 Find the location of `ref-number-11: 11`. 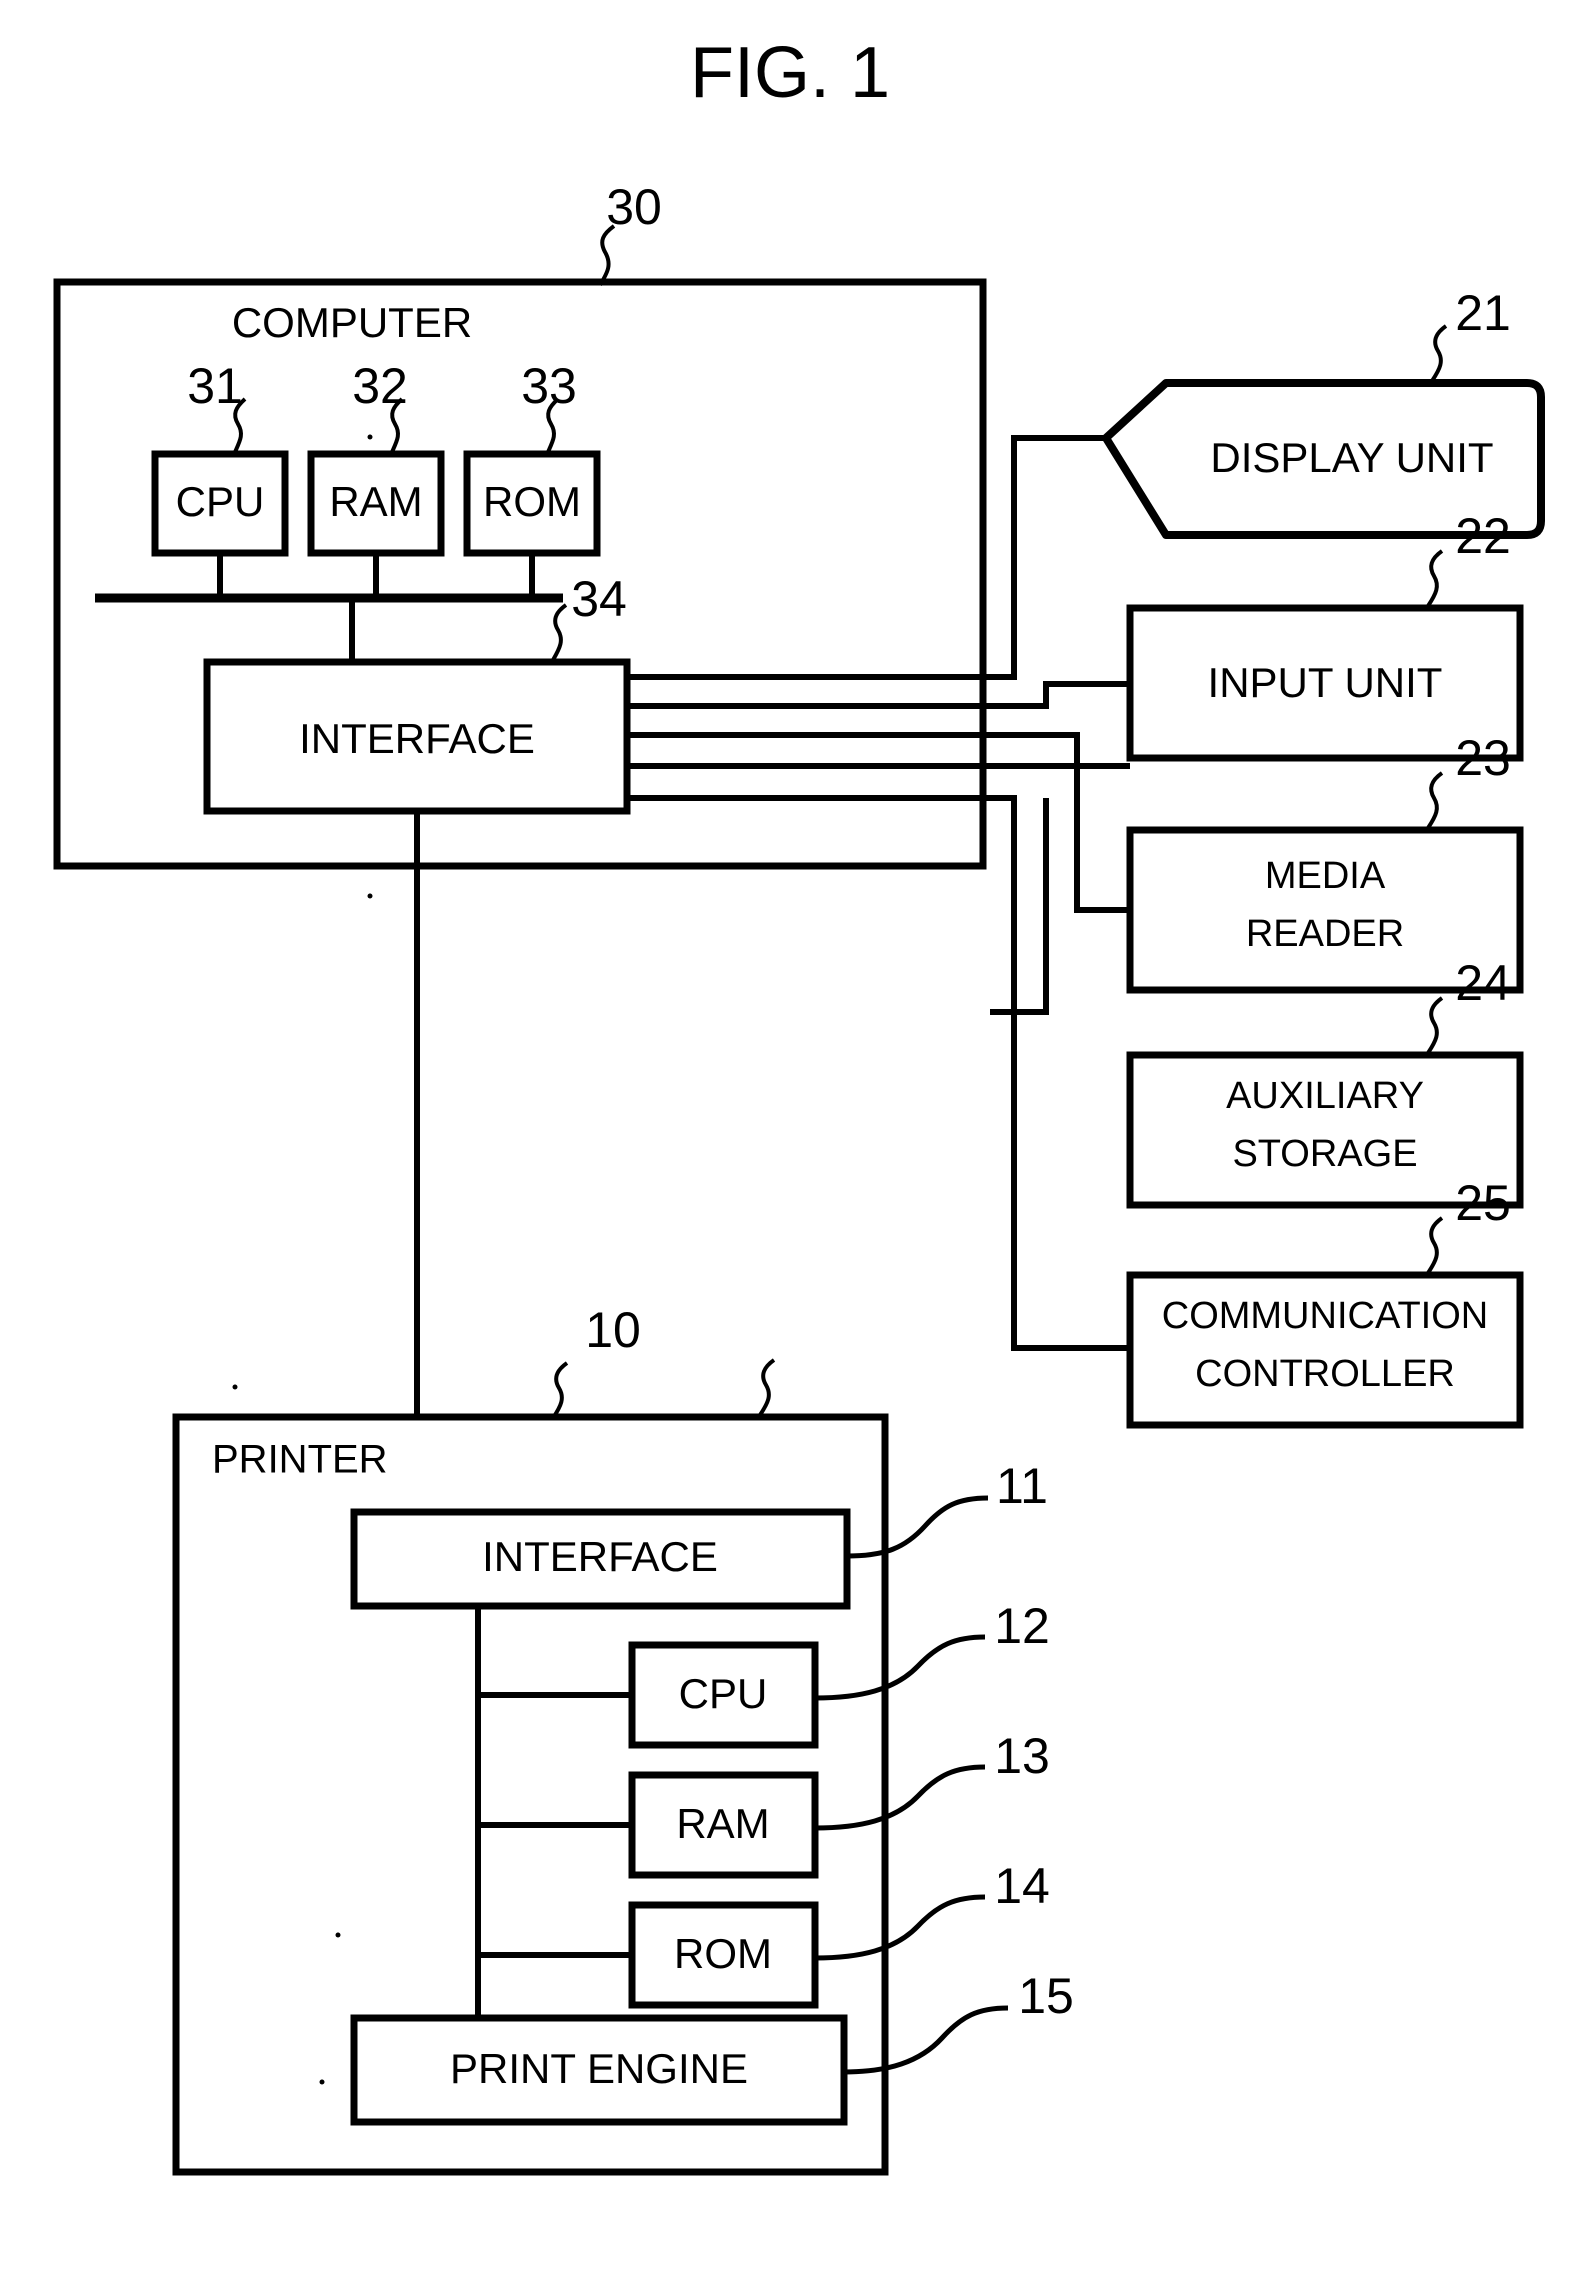

ref-number-11: 11 is located at coordinates (1022, 1486).